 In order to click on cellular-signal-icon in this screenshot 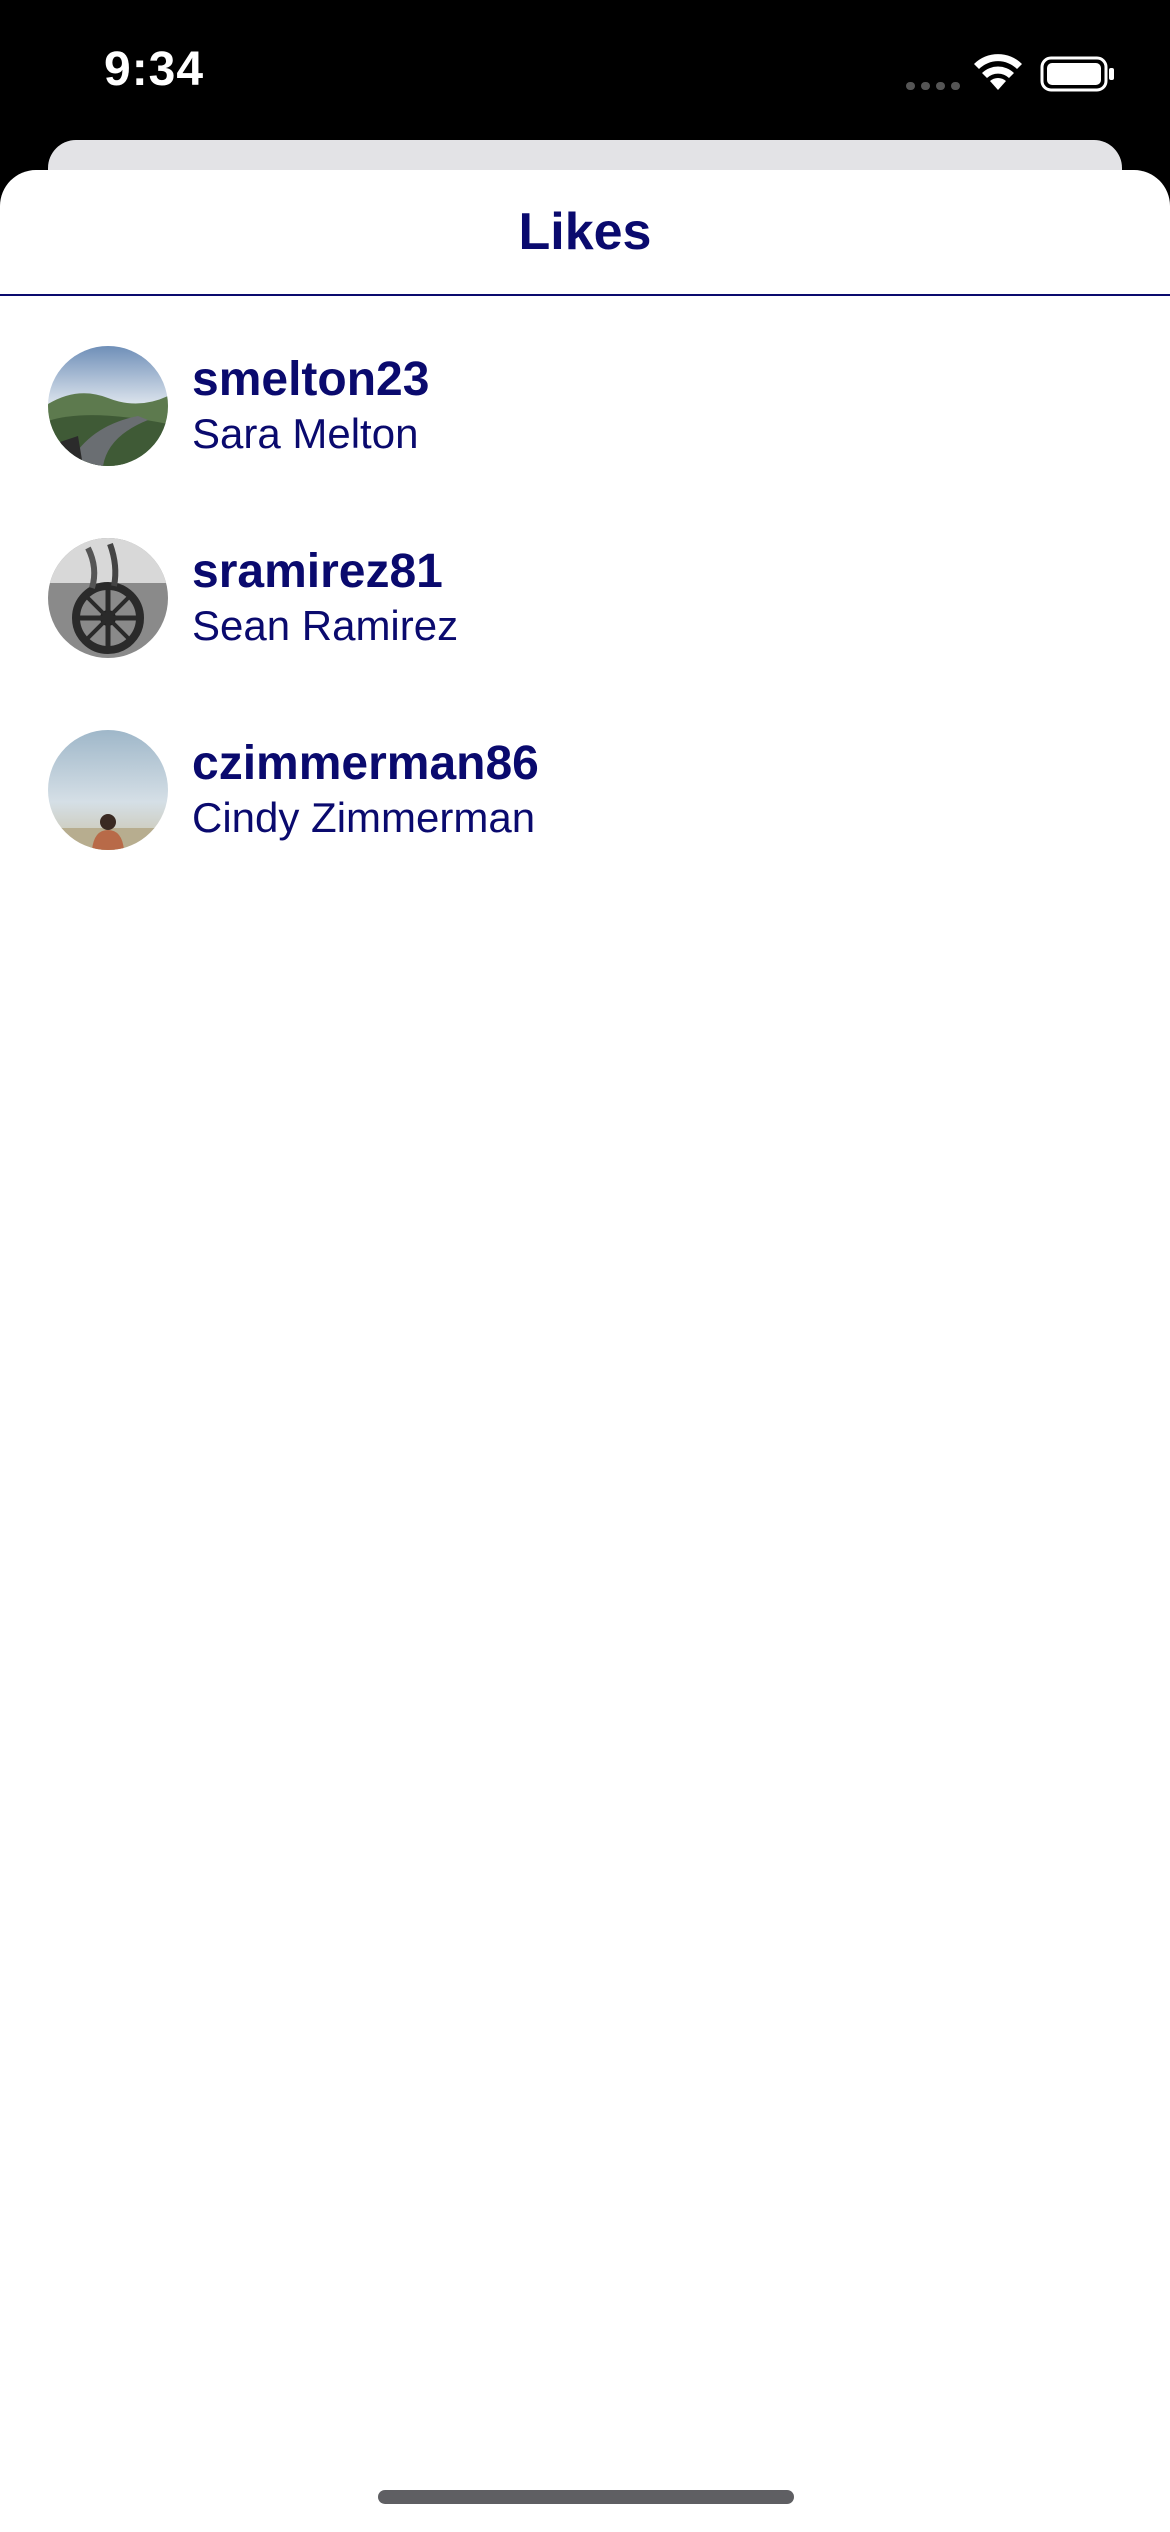, I will do `click(933, 86)`.